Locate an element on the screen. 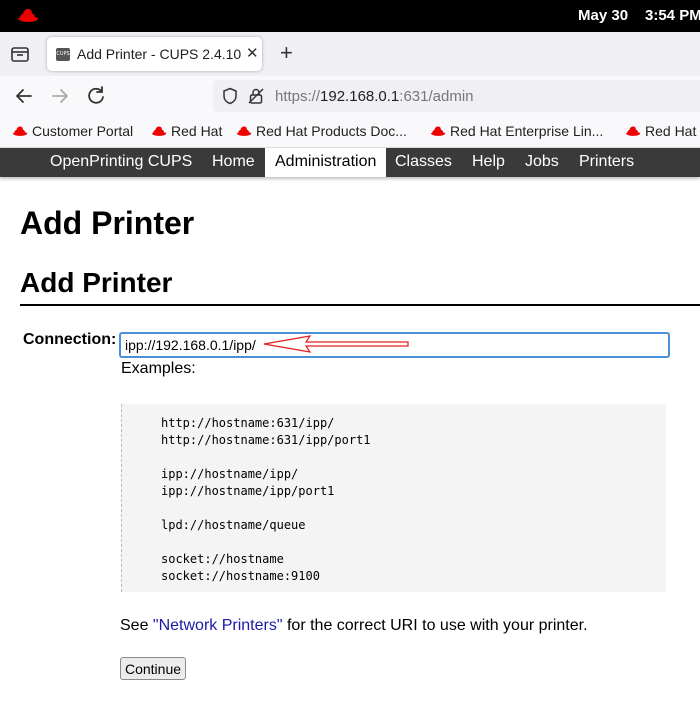  shield-icon is located at coordinates (230, 96).